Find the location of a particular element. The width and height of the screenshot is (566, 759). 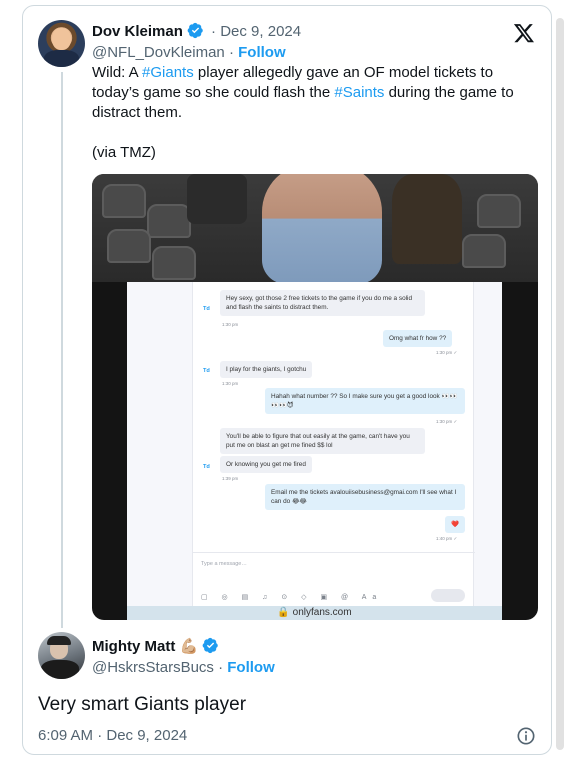

browser-url-bar: 🔒 onlyfans.com is located at coordinates (314, 613).